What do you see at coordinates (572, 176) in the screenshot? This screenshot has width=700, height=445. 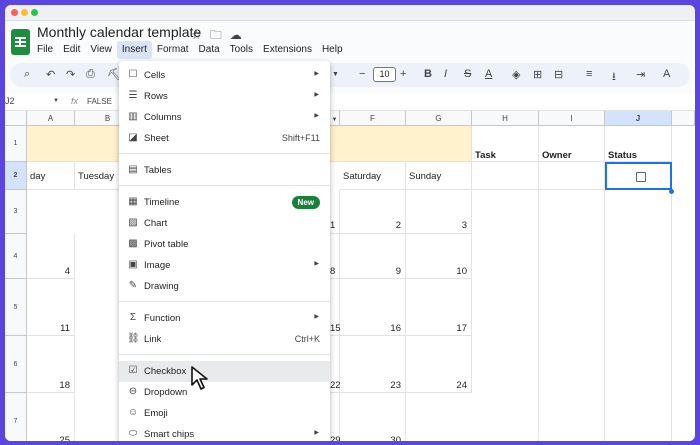 I see `owner-cell` at bounding box center [572, 176].